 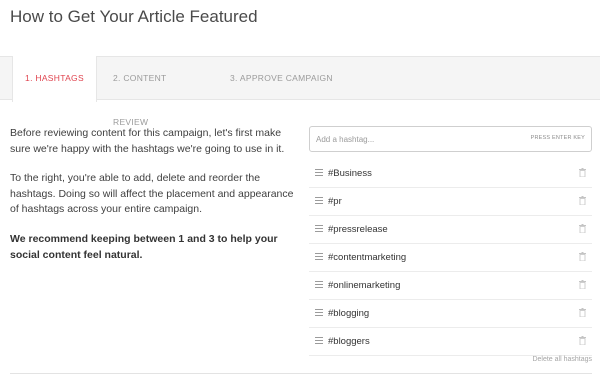 What do you see at coordinates (367, 257) in the screenshot?
I see `hashtag-label: #contentmarketing` at bounding box center [367, 257].